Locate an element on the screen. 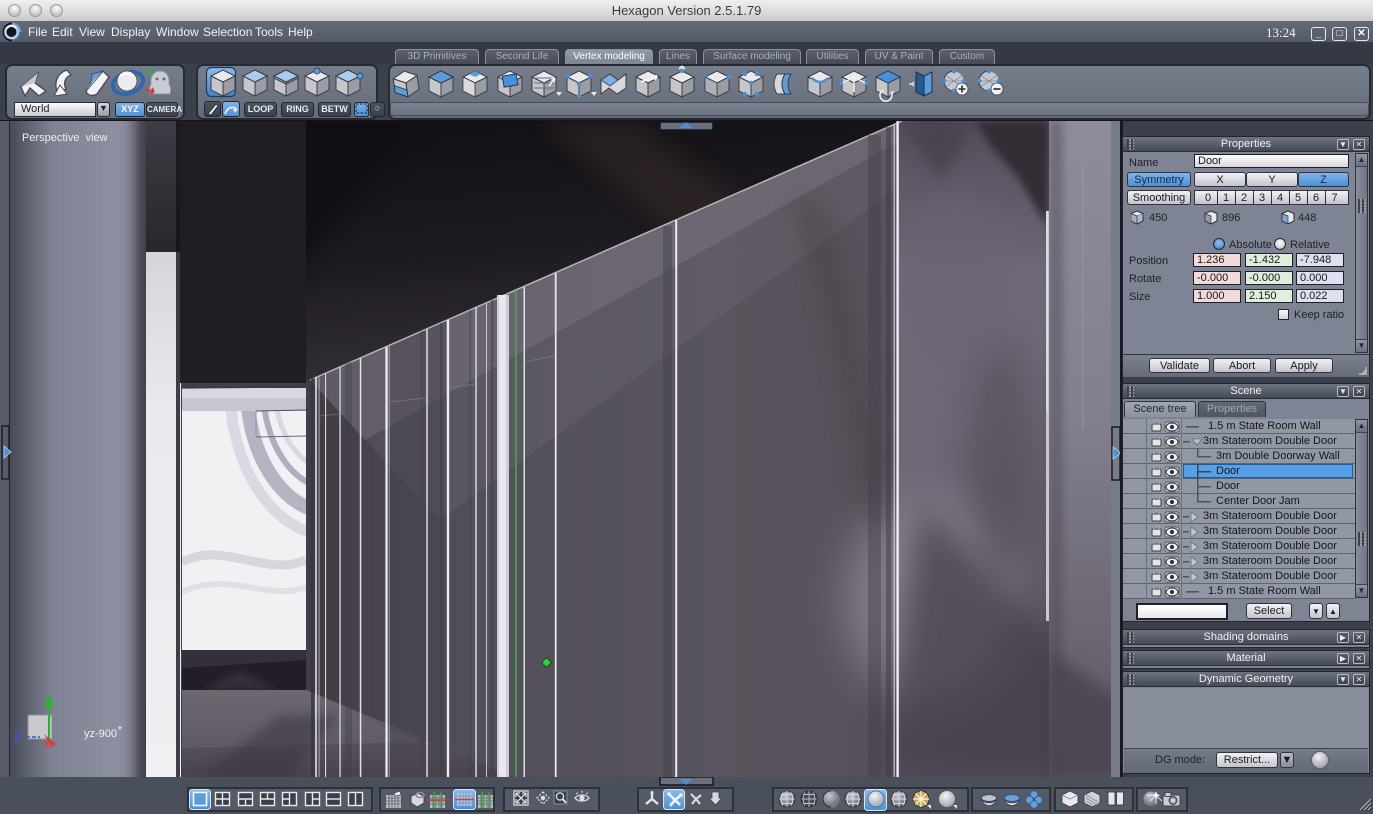 This screenshot has width=1373, height=814. svg-text: Z is located at coordinates (17, 737).